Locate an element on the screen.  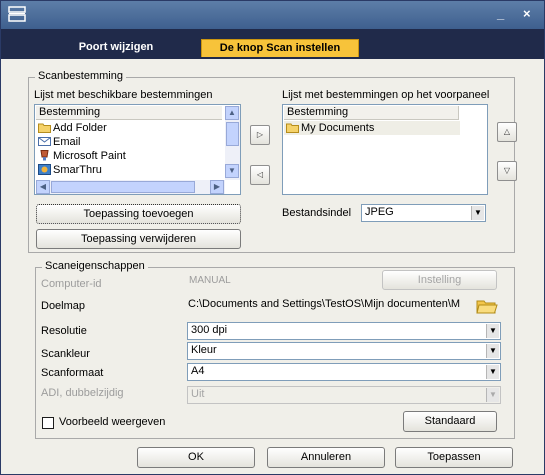
resolution-select: 300 dpi ▼ is located at coordinates (344, 331).